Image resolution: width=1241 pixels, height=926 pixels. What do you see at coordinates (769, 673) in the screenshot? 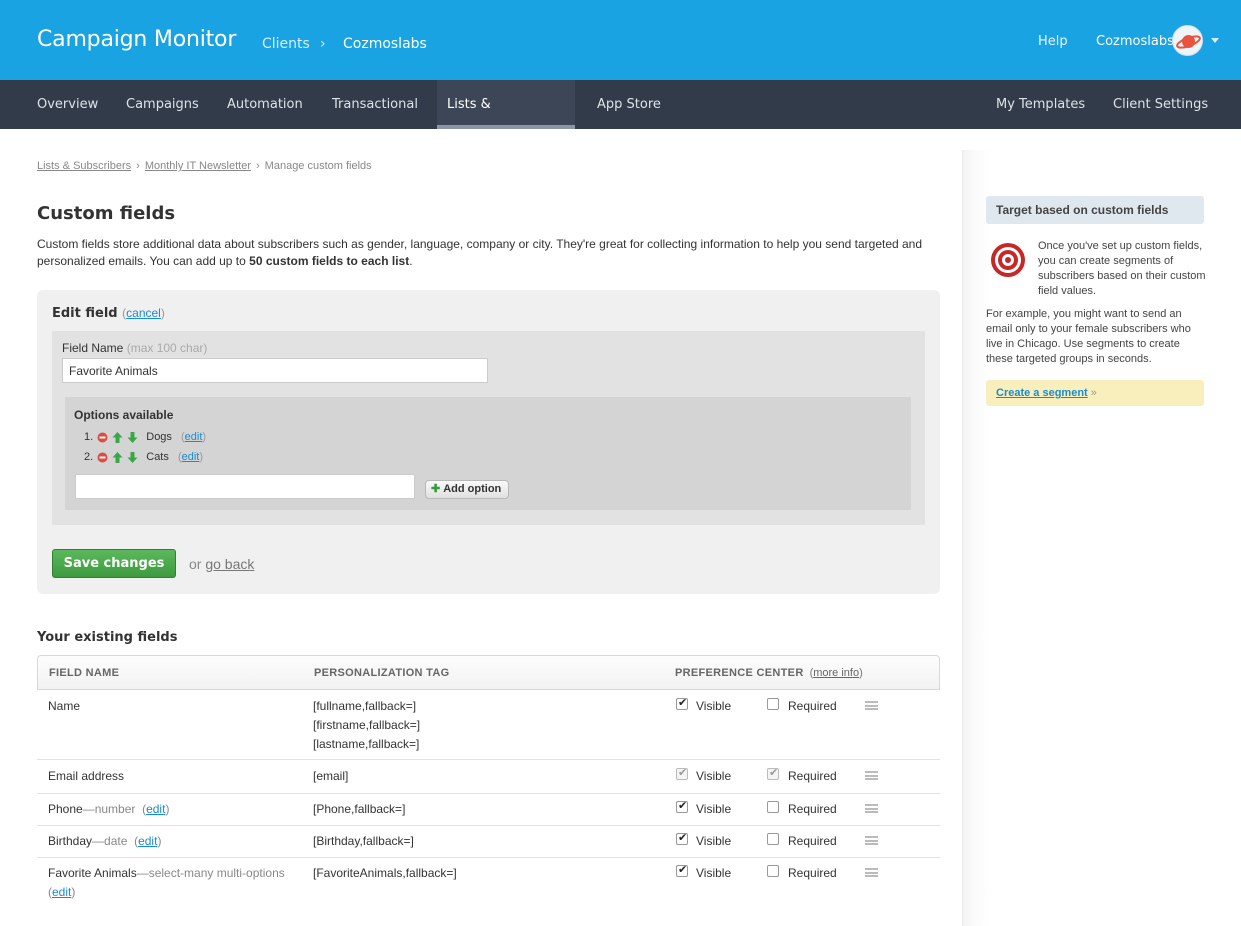
I see `col-preference-center: PREFERENCE CENTER (more info)` at bounding box center [769, 673].